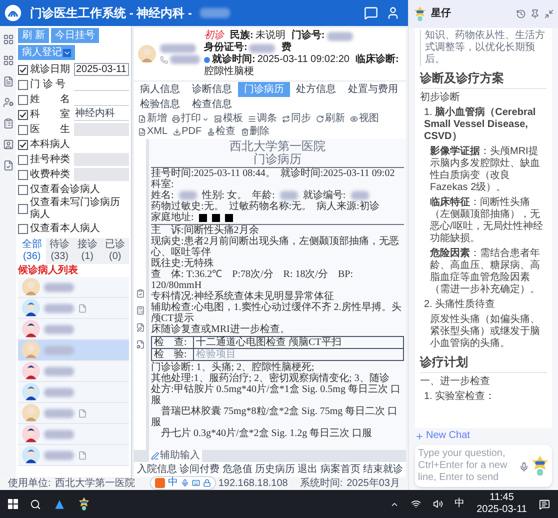  I want to click on record-text: 查 体: T:36.2℃ P:78次/分 R: 18次/分 BP: 120/80mmH, so click(252, 280).